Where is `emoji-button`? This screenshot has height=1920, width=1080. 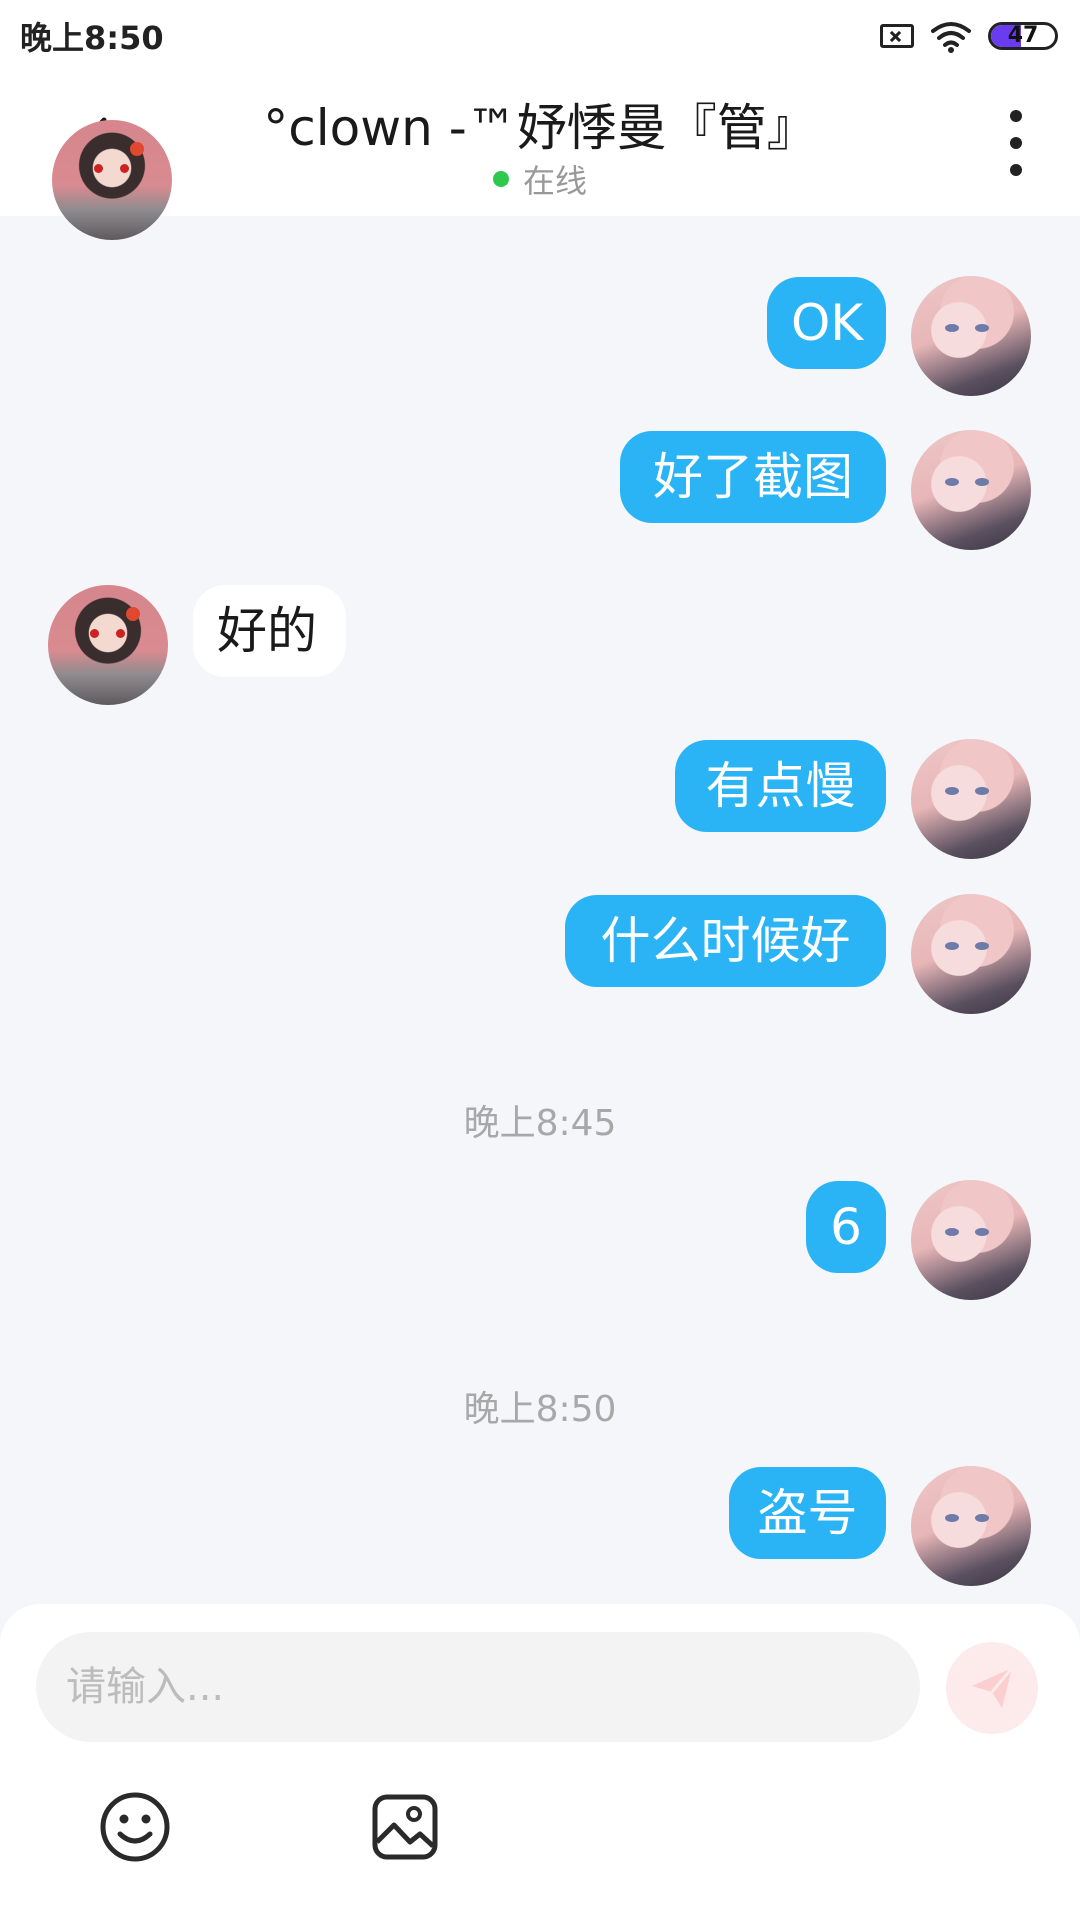 emoji-button is located at coordinates (135, 1827).